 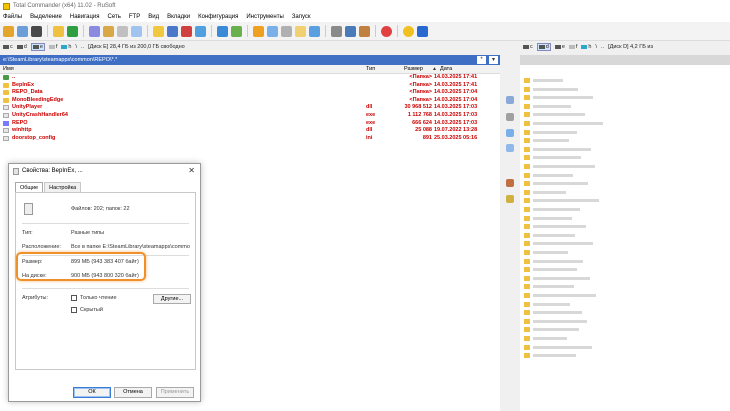 I want to click on folder-icon, so click(x=300, y=31).